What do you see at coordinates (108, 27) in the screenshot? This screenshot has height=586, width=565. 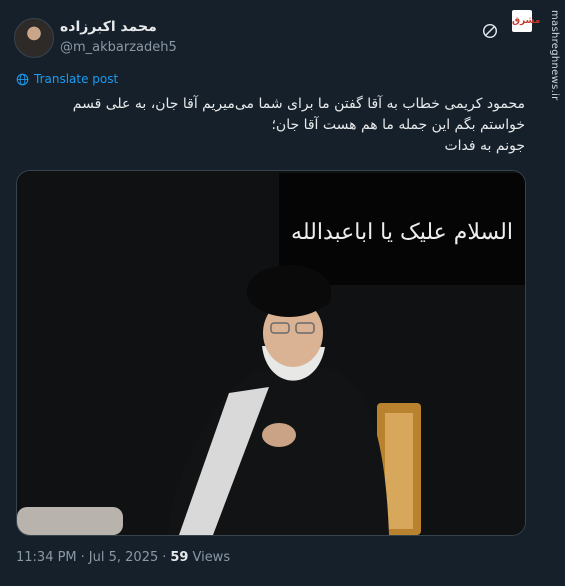 I see `author-display-name: محمد اکبرزاده` at bounding box center [108, 27].